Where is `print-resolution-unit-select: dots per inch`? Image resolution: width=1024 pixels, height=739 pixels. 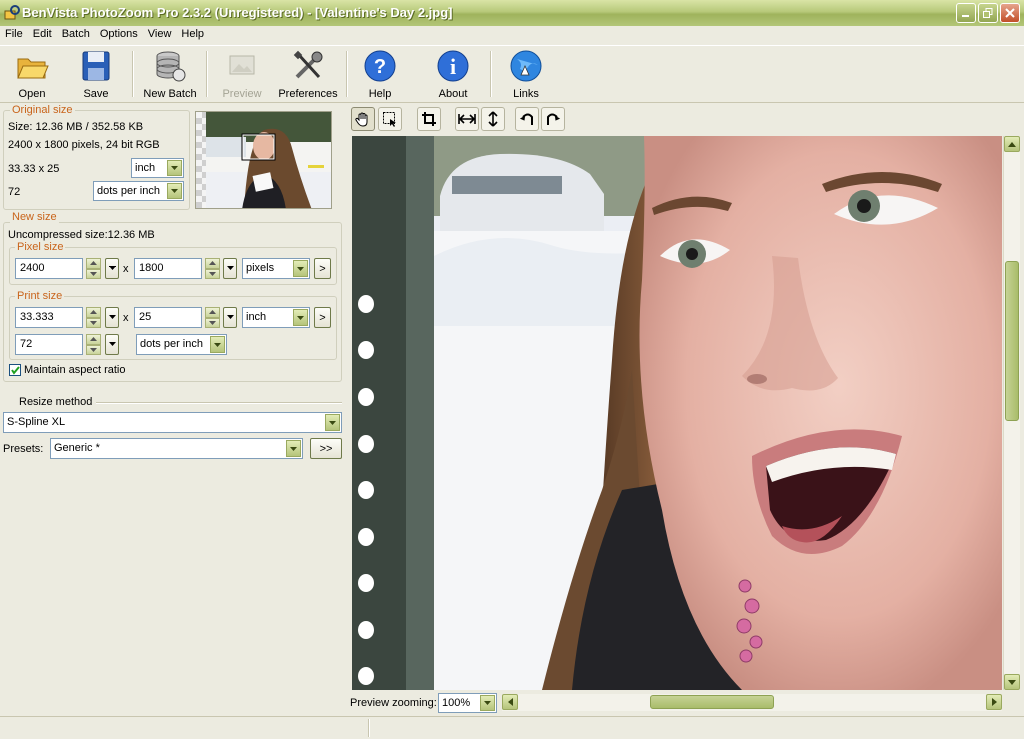 print-resolution-unit-select: dots per inch is located at coordinates (181, 344).